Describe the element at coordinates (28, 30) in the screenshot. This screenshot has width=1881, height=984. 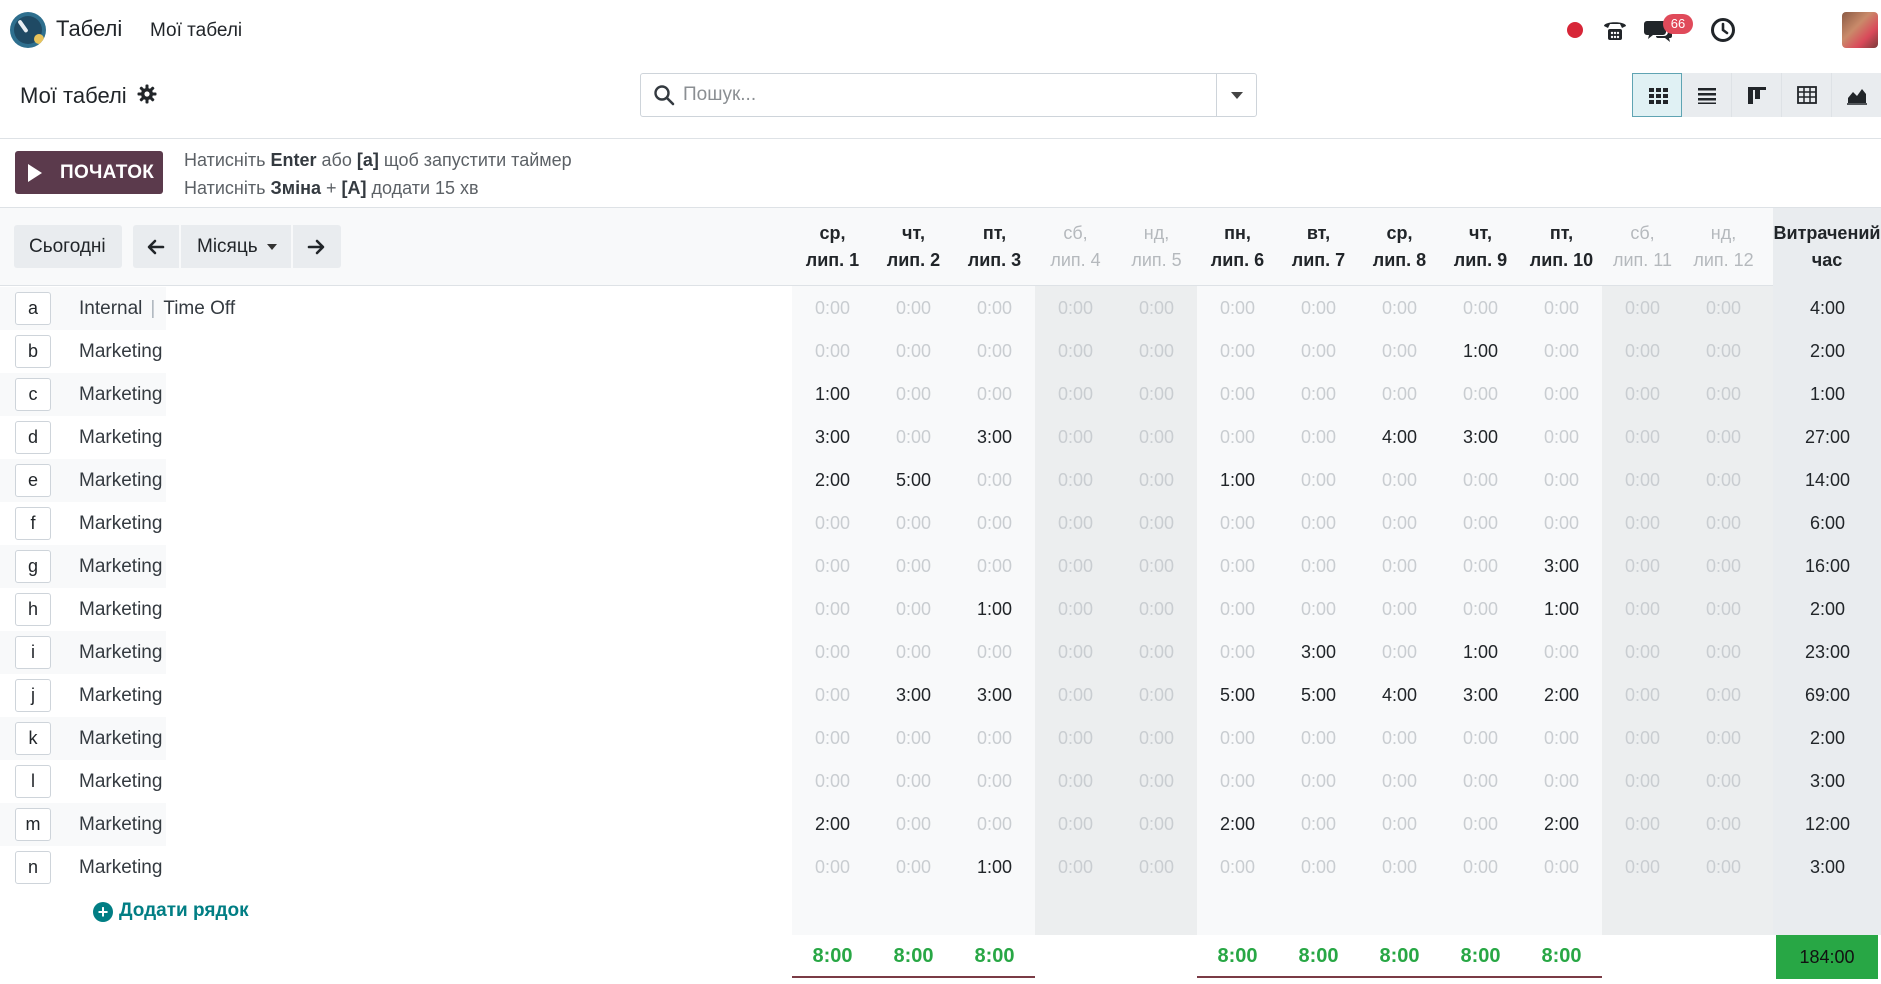
I see `timesheets-app-icon` at that location.